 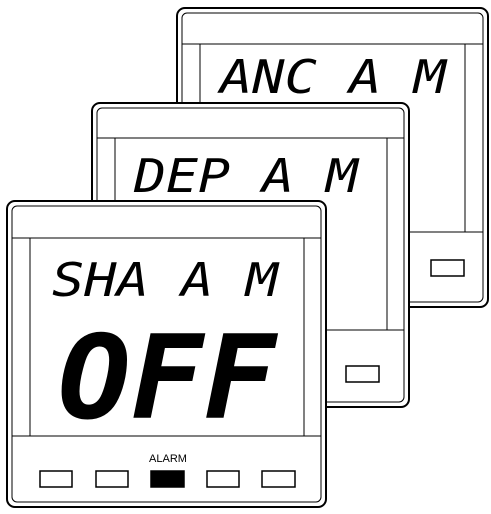 I want to click on anc-top-readout: ANC A M, so click(x=333, y=77).